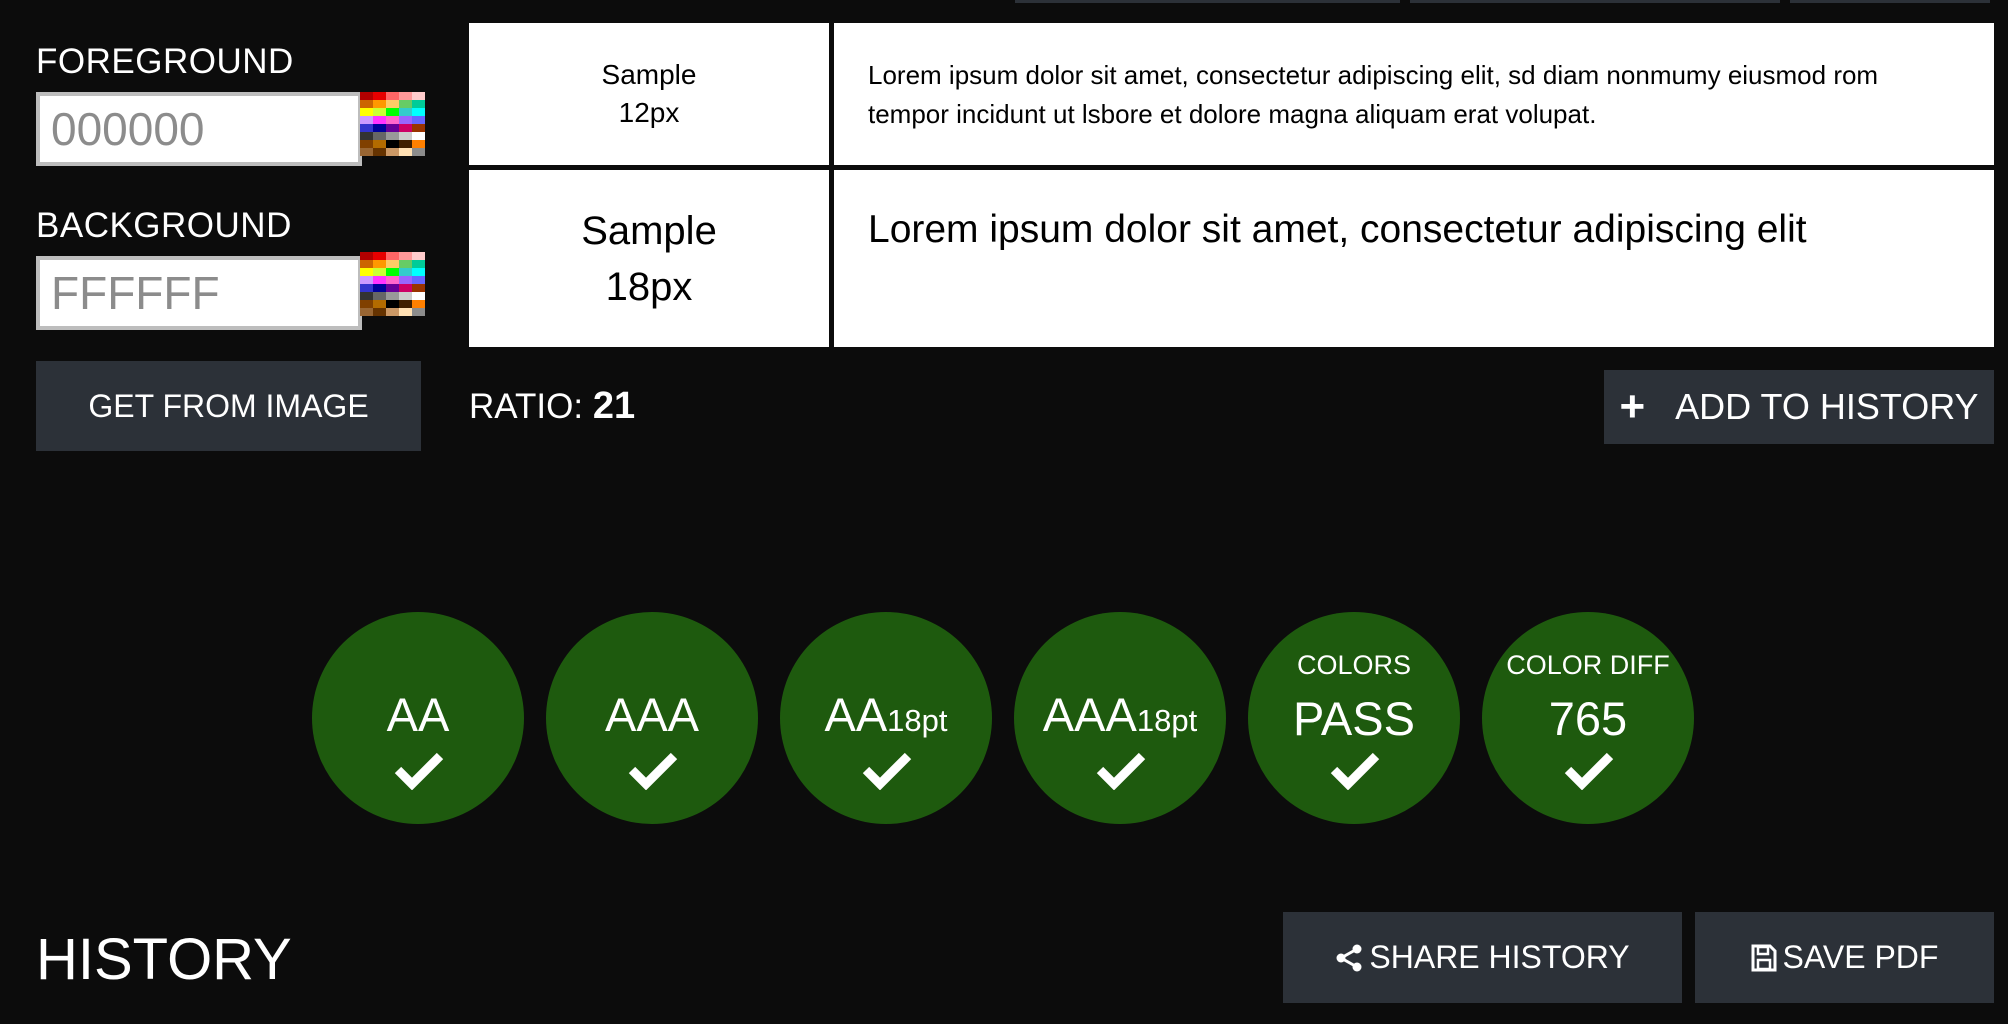 This screenshot has height=1024, width=2008. I want to click on save-pdf-button: SAVE PDF, so click(1844, 957).